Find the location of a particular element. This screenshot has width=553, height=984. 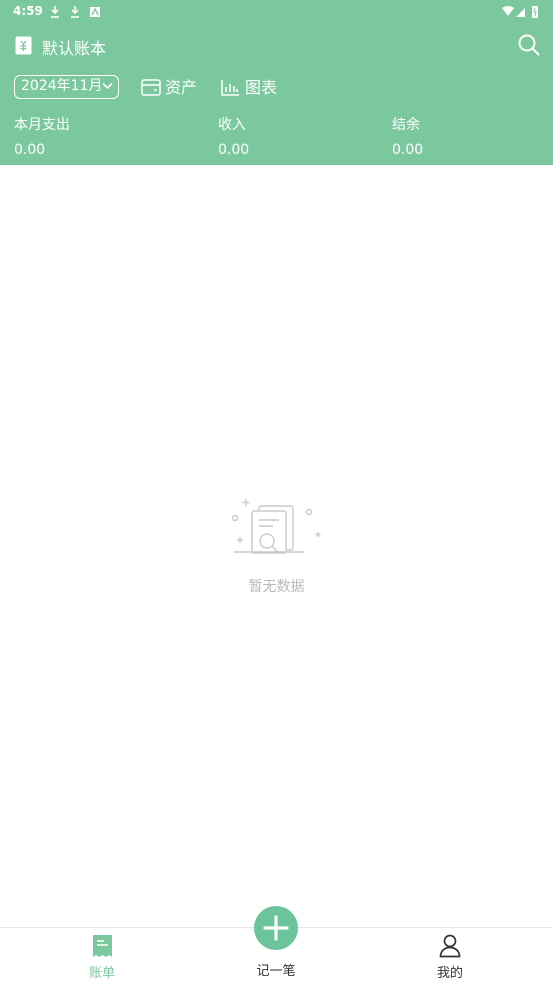

month-selector: 2024年11月 is located at coordinates (66, 87).